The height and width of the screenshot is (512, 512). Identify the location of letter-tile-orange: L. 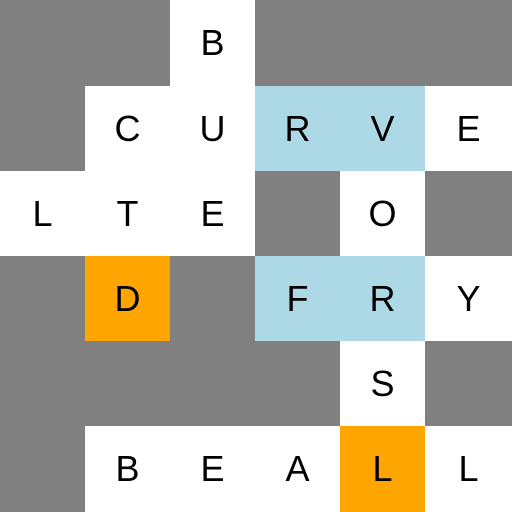
(382, 469).